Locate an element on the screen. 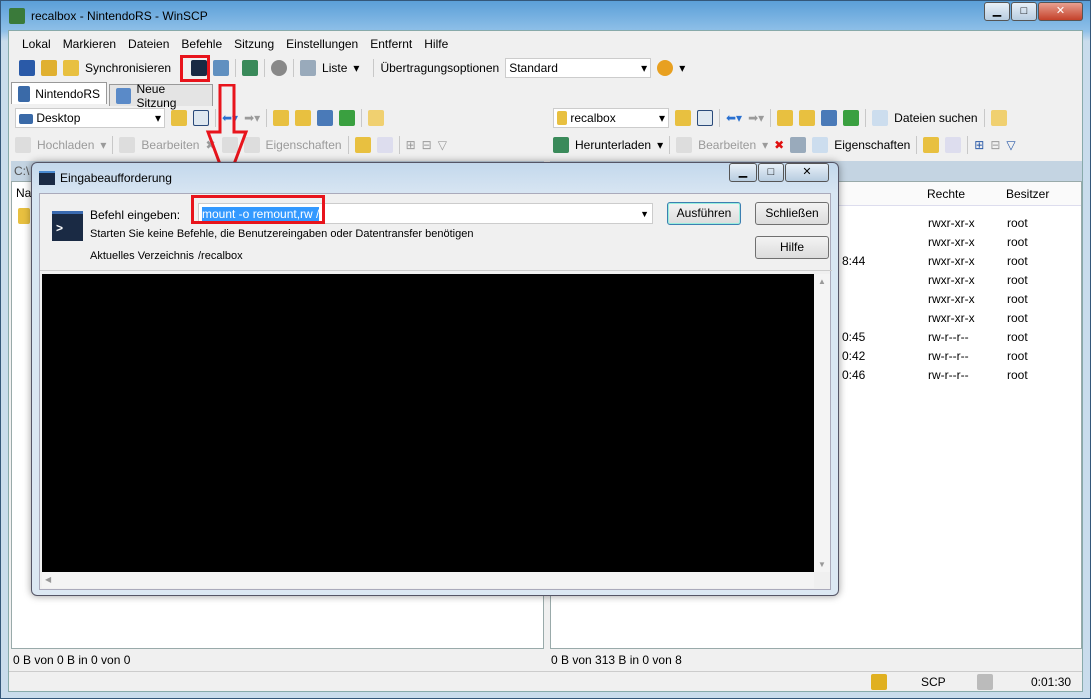 The height and width of the screenshot is (699, 1091). title-bar: recalbox - NintendoRS - WinSCP ▁ □ ✕ is located at coordinates (546, 16).